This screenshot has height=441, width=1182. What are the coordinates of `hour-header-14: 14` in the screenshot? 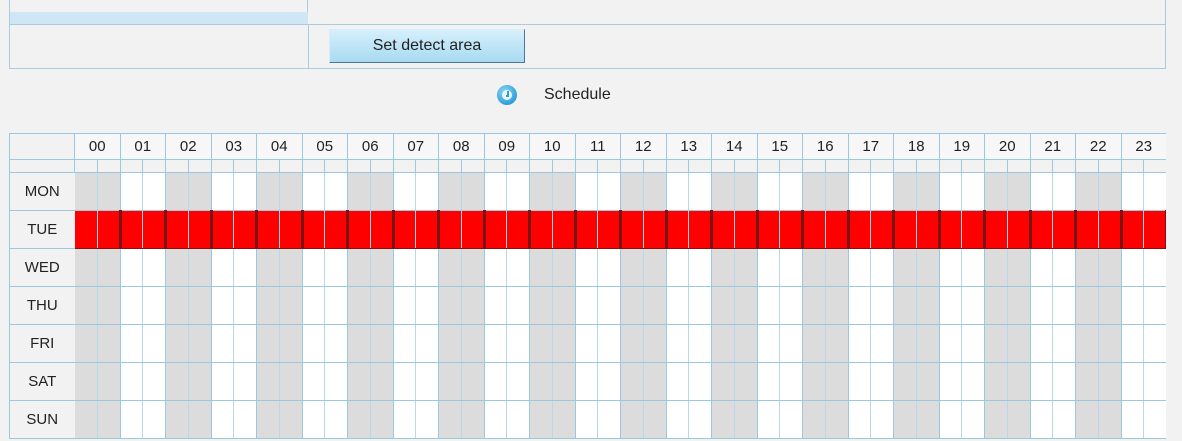 It's located at (734, 146).